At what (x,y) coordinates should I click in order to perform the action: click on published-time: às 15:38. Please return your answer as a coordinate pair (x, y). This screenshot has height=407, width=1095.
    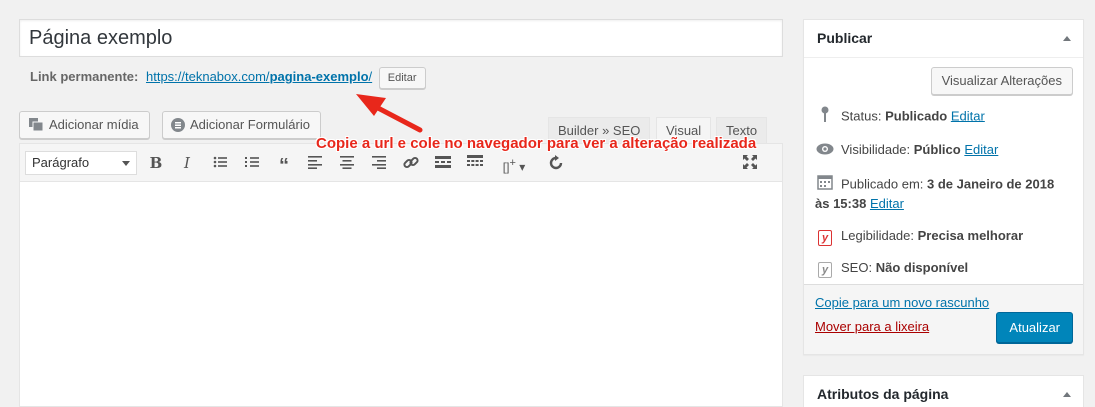
    Looking at the image, I should click on (841, 203).